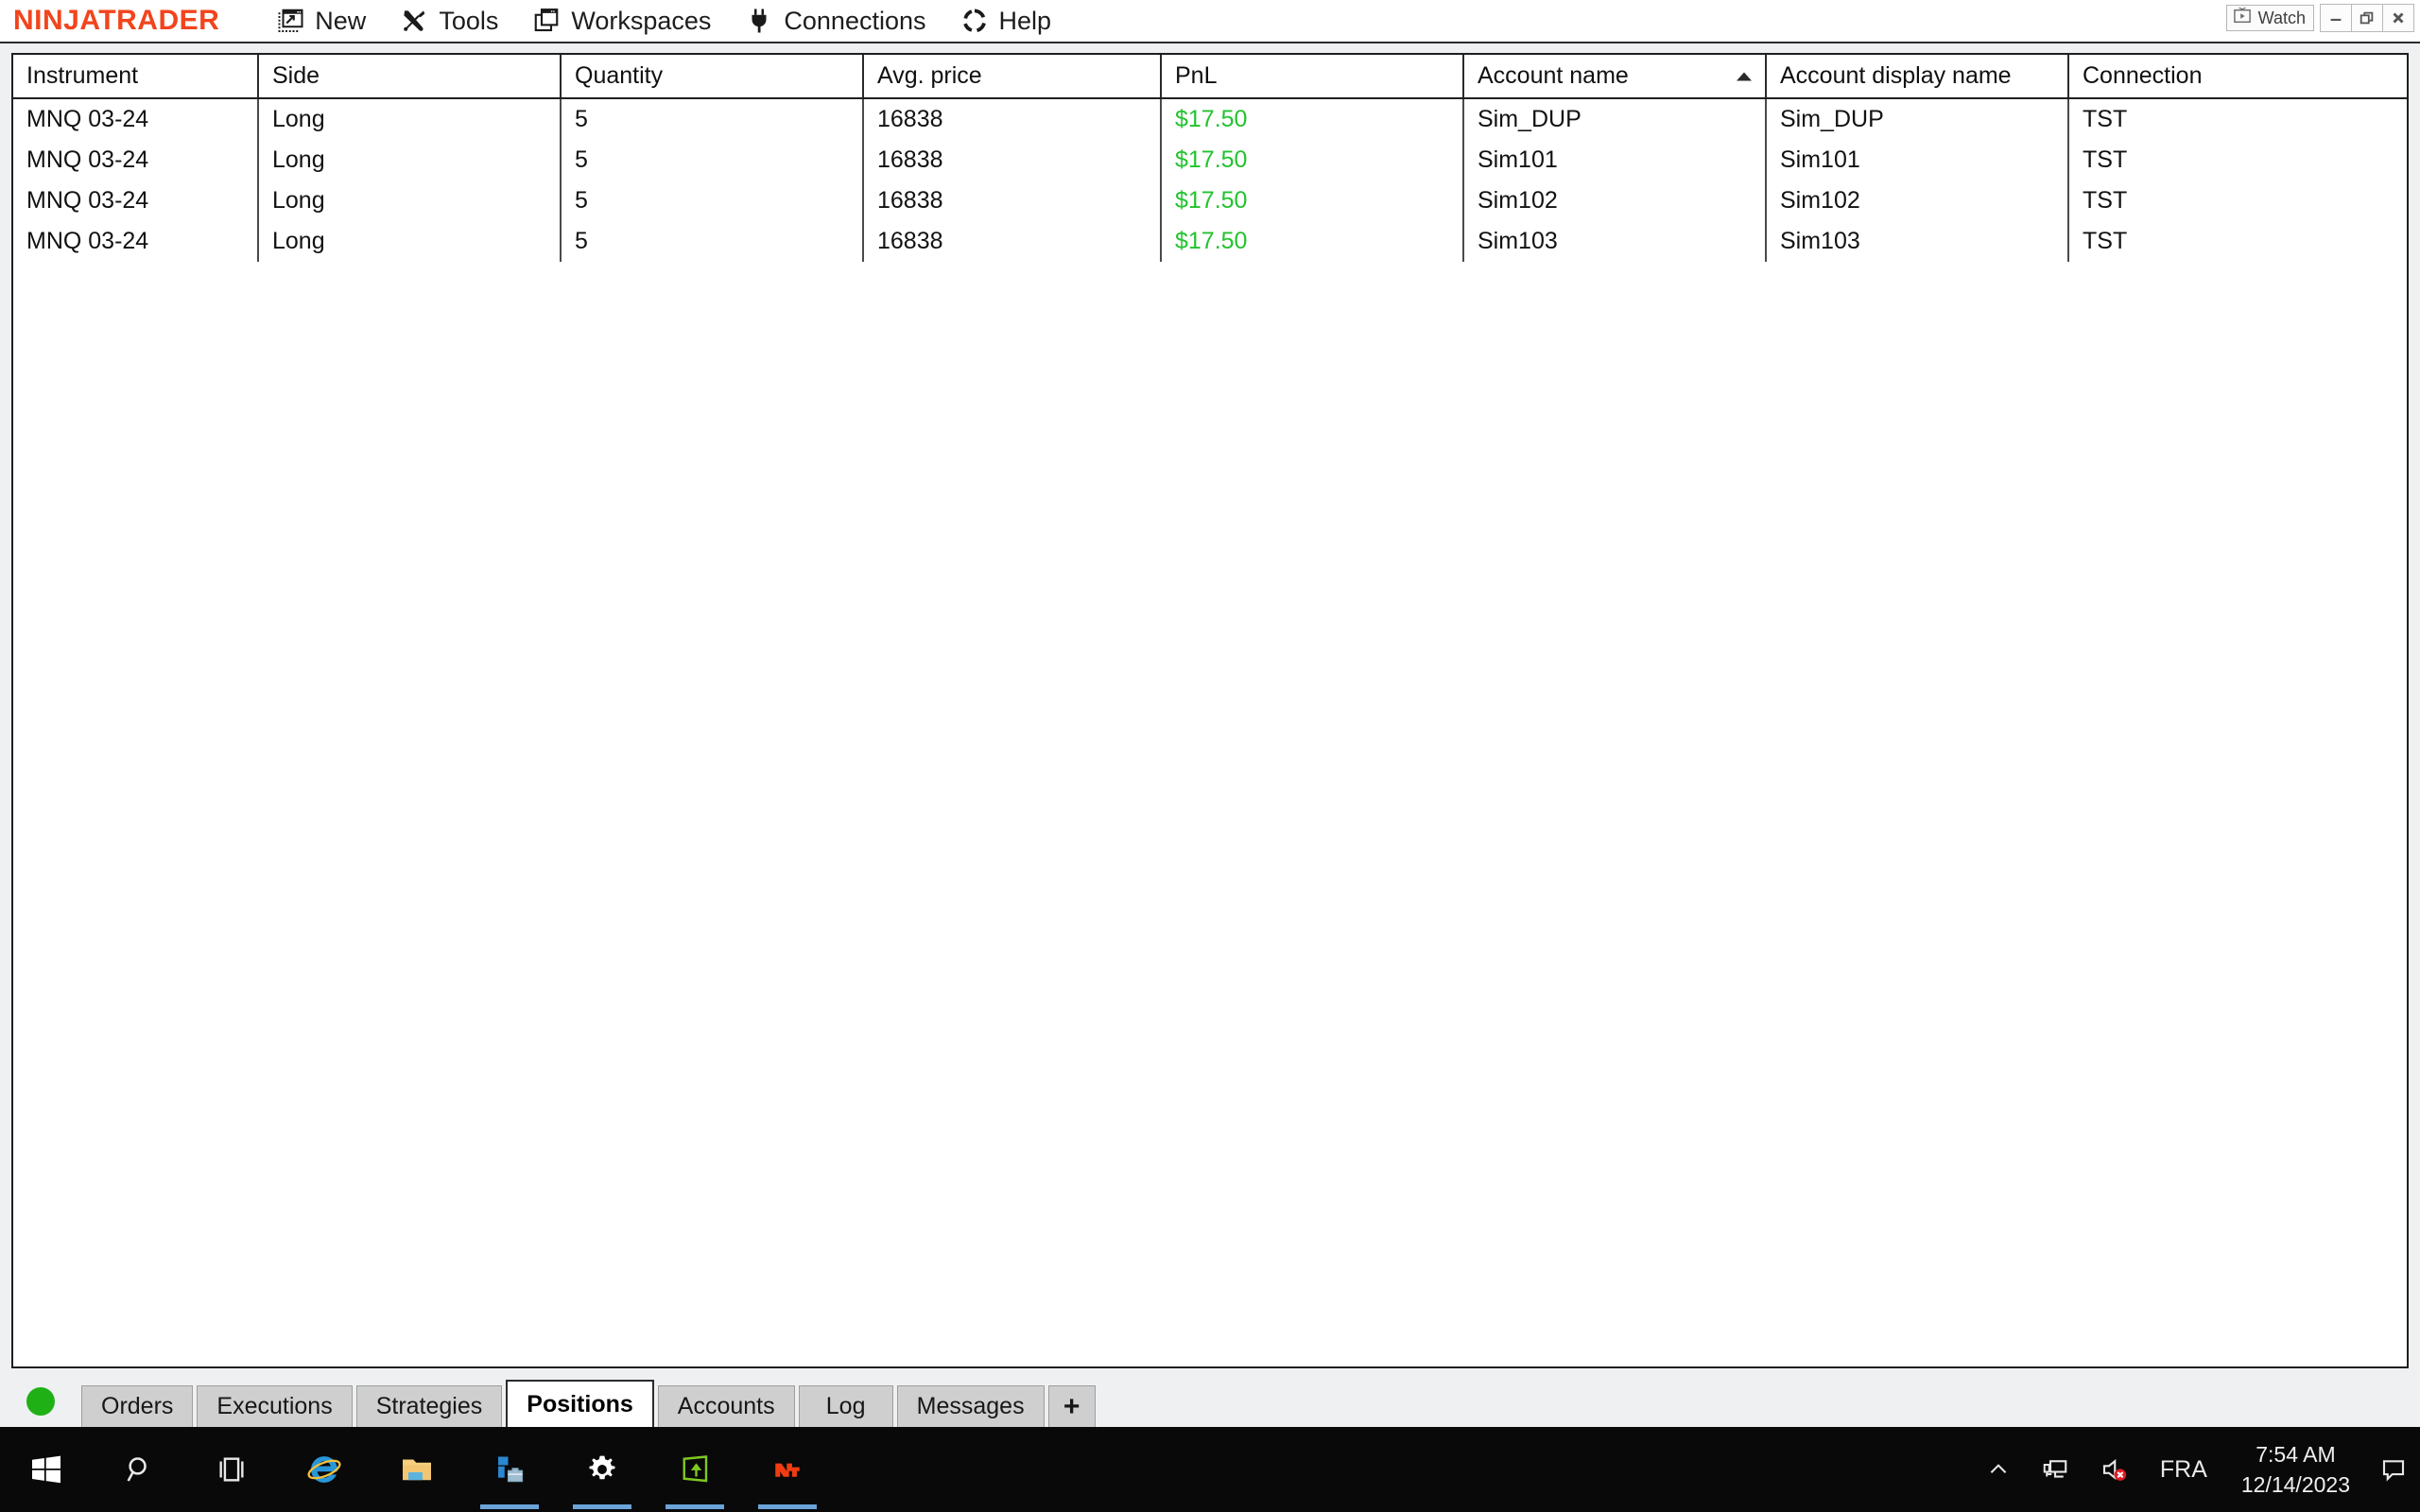  I want to click on column-header-label: Avg. price, so click(929, 75).